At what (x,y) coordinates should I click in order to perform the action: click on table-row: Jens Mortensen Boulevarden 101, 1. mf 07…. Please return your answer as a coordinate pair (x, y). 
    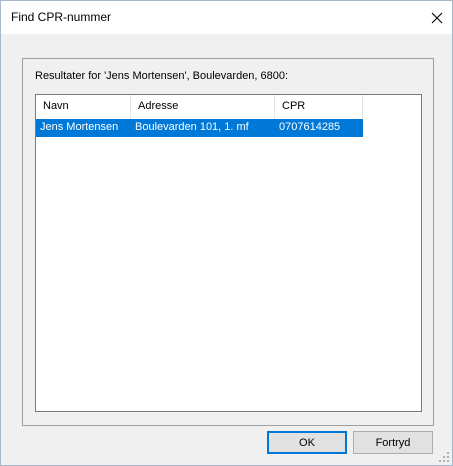
    Looking at the image, I should click on (199, 128).